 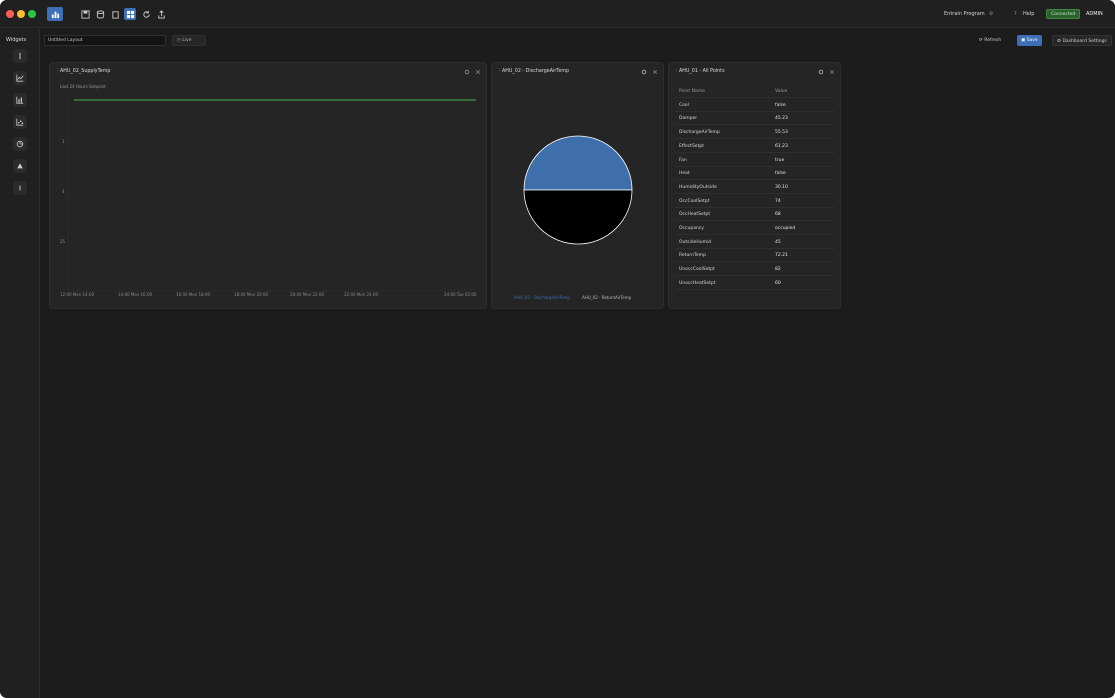 I want to click on gear-icon, so click(x=821, y=72).